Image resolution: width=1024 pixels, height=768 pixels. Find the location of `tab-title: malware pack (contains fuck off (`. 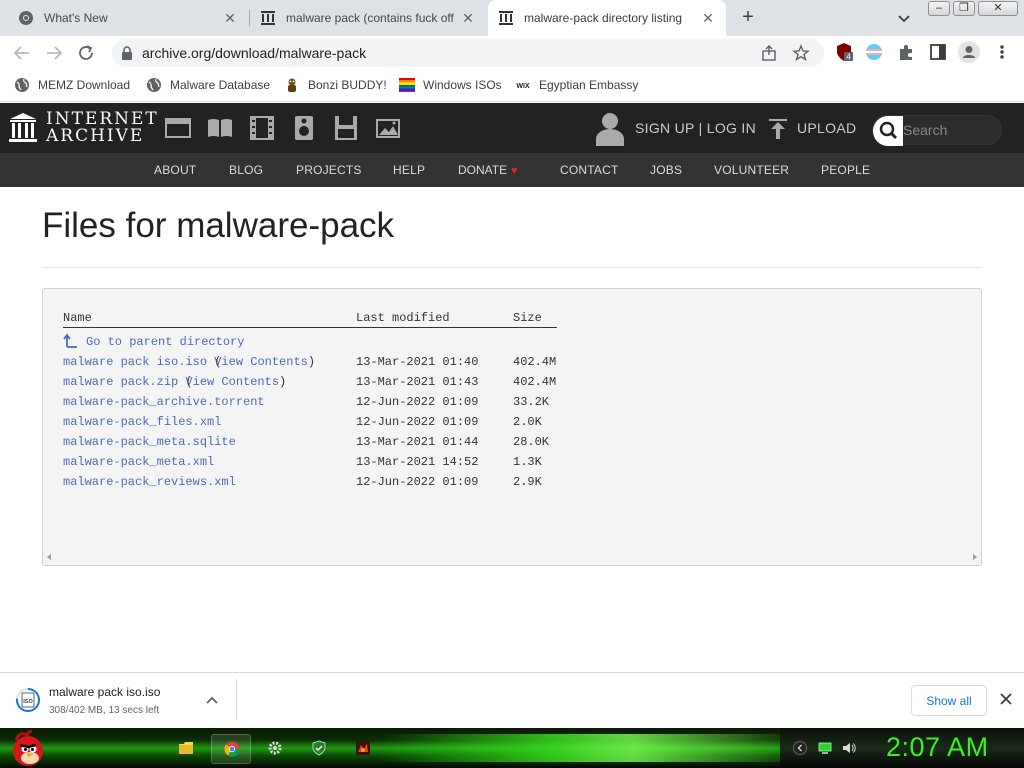

tab-title: malware pack (contains fuck off ( is located at coordinates (370, 18).